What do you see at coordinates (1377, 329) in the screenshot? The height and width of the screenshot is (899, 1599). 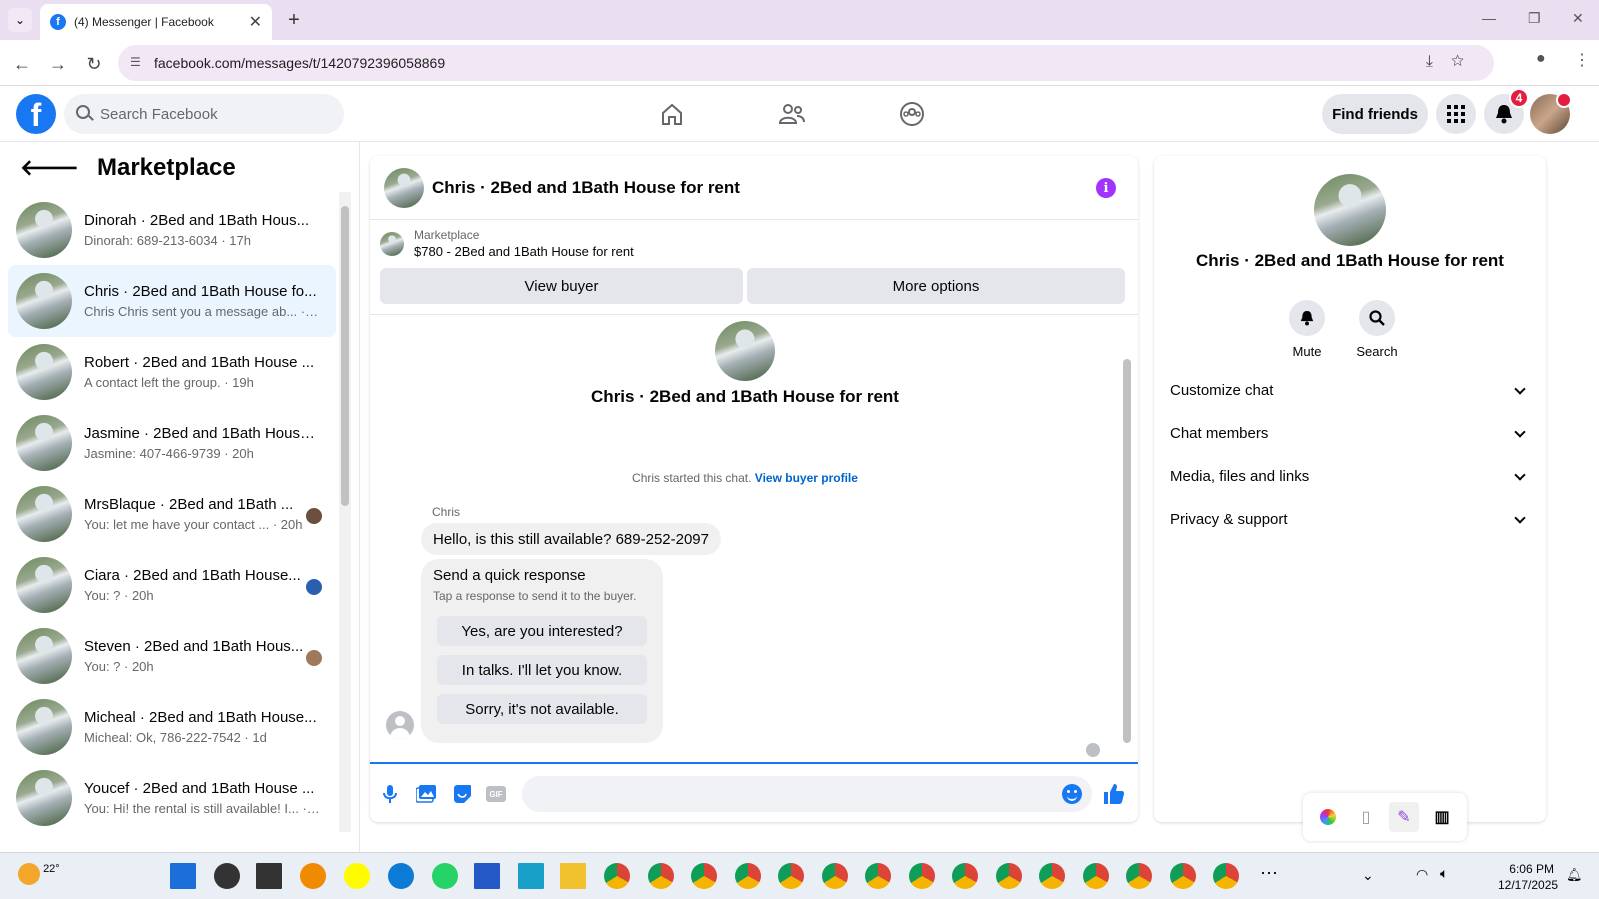 I see `search-chat-button: Search` at bounding box center [1377, 329].